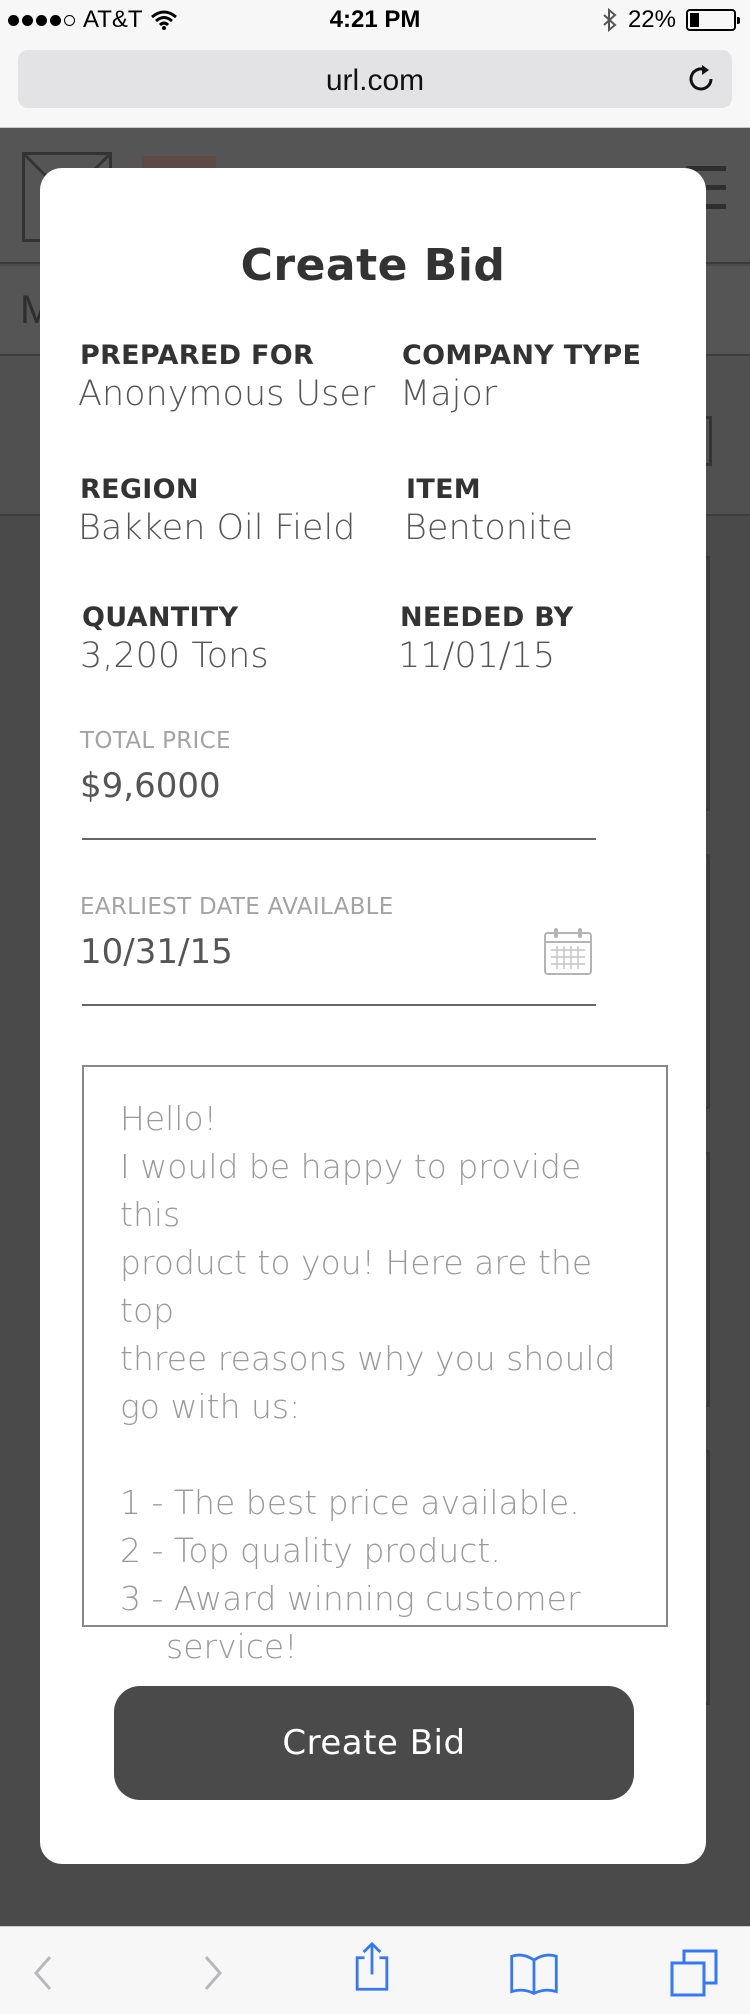 The image size is (750, 2014). What do you see at coordinates (197, 355) in the screenshot?
I see `prepared-for-label: PREPARED FOR` at bounding box center [197, 355].